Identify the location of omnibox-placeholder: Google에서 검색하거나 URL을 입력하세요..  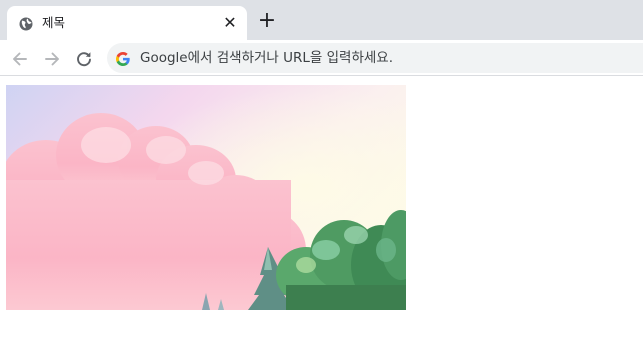
(267, 58).